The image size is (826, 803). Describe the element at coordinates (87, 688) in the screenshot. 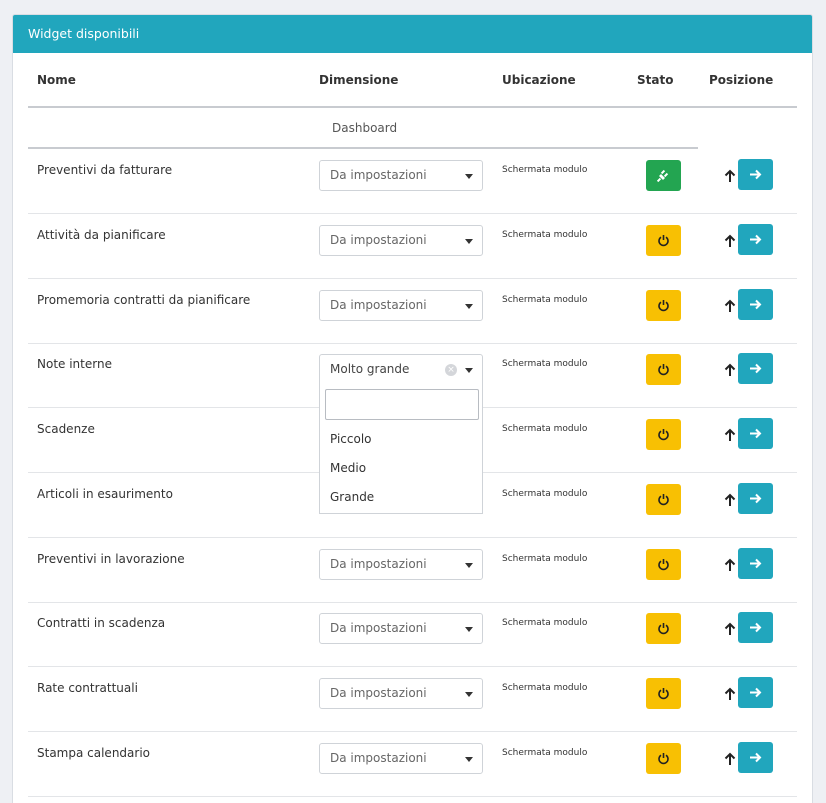

I see `row-name: Rate contrattuali` at that location.